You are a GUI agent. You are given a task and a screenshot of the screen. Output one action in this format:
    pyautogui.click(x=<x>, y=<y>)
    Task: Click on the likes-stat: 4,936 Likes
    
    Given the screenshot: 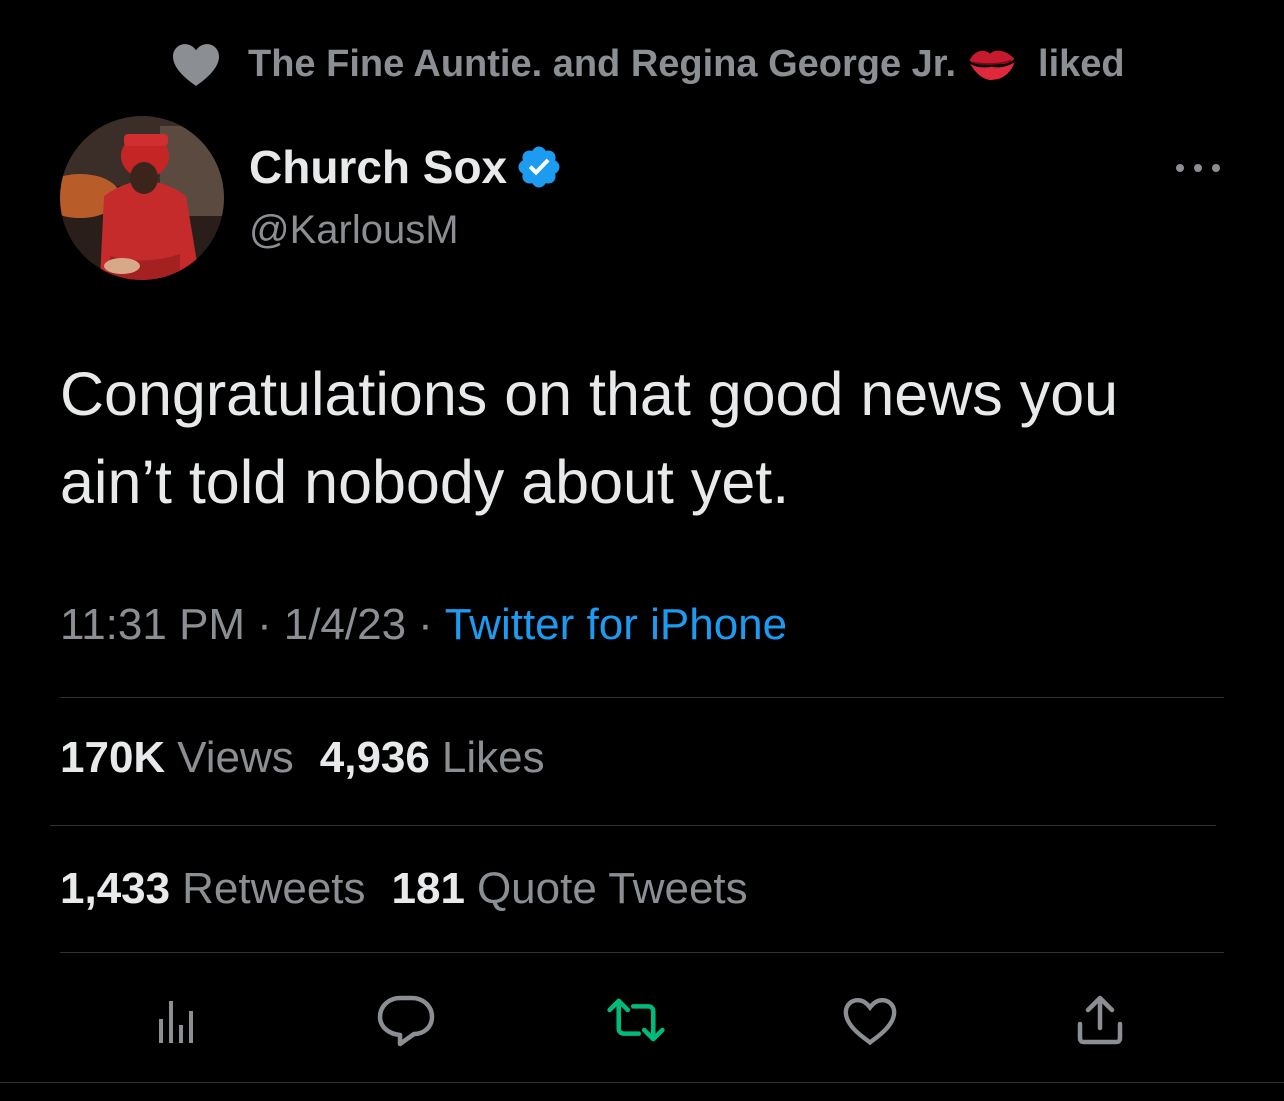 What is the action you would take?
    pyautogui.click(x=445, y=758)
    